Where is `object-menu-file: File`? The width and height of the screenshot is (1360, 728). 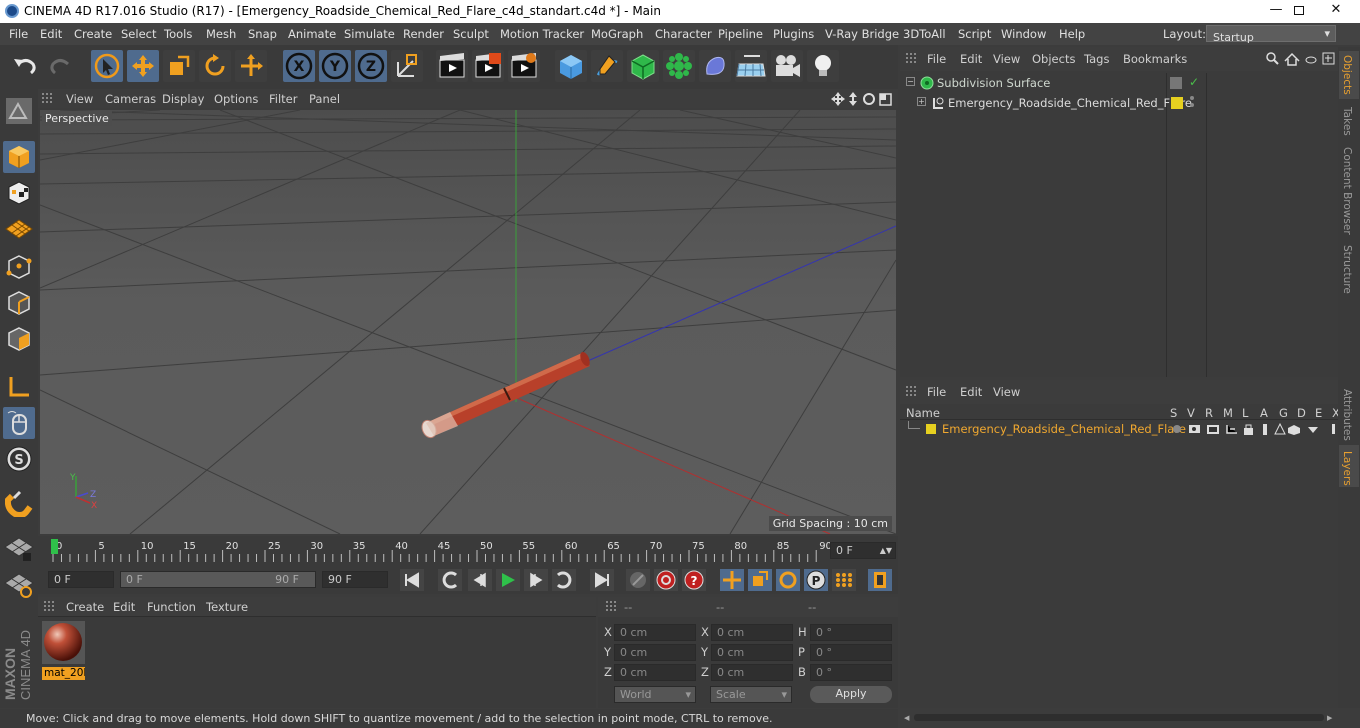 object-menu-file: File is located at coordinates (936, 59).